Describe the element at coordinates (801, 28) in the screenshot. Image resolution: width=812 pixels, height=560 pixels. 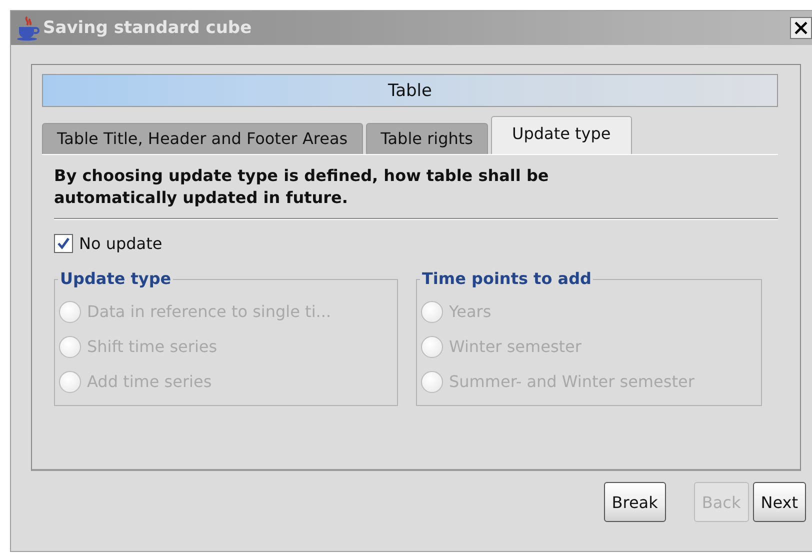
I see `close-icon` at that location.